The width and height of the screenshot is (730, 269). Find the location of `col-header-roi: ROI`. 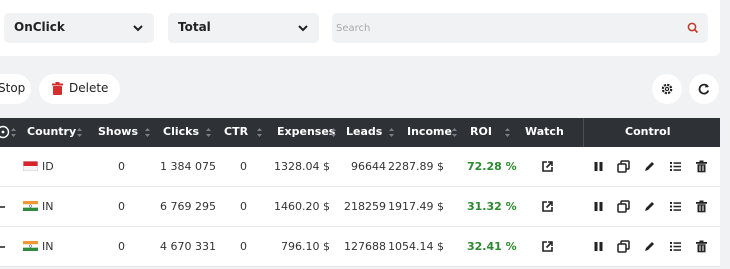

col-header-roi: ROI is located at coordinates (481, 131).